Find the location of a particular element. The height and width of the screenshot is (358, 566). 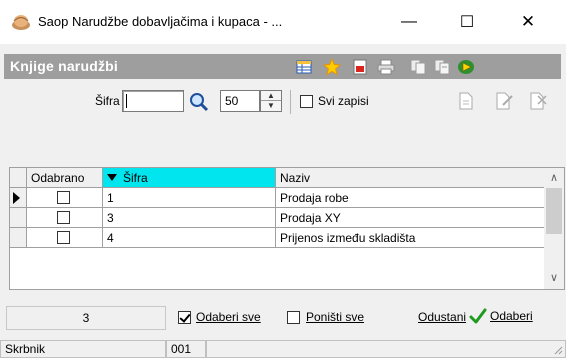

show-all-label: Svi zapisi is located at coordinates (343, 101).